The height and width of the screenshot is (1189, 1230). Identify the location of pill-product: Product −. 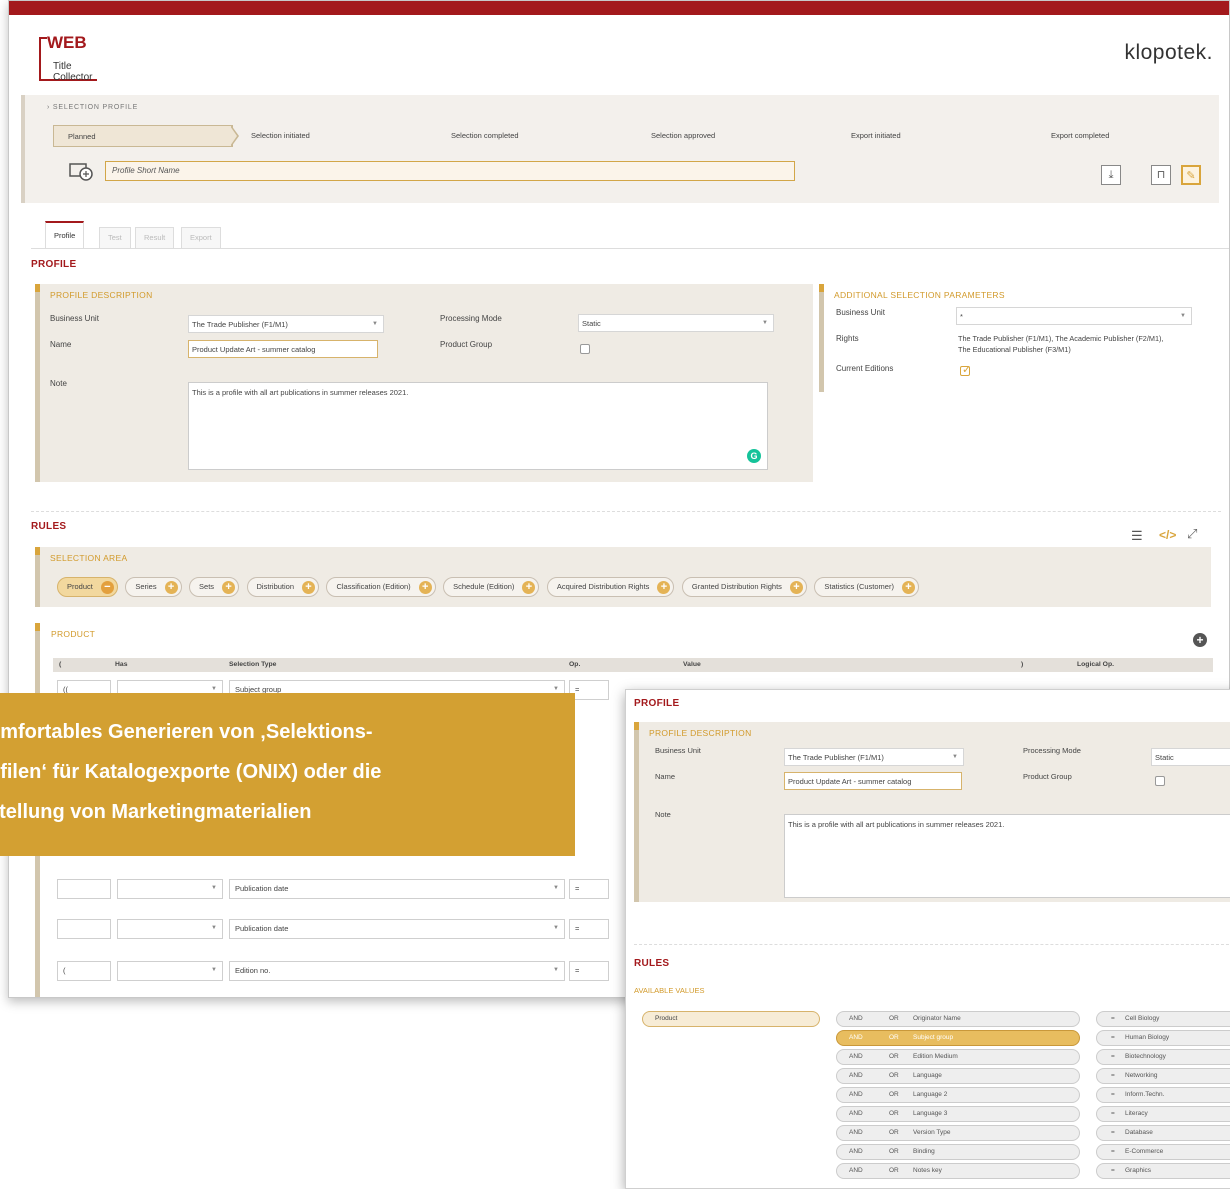
(87, 587).